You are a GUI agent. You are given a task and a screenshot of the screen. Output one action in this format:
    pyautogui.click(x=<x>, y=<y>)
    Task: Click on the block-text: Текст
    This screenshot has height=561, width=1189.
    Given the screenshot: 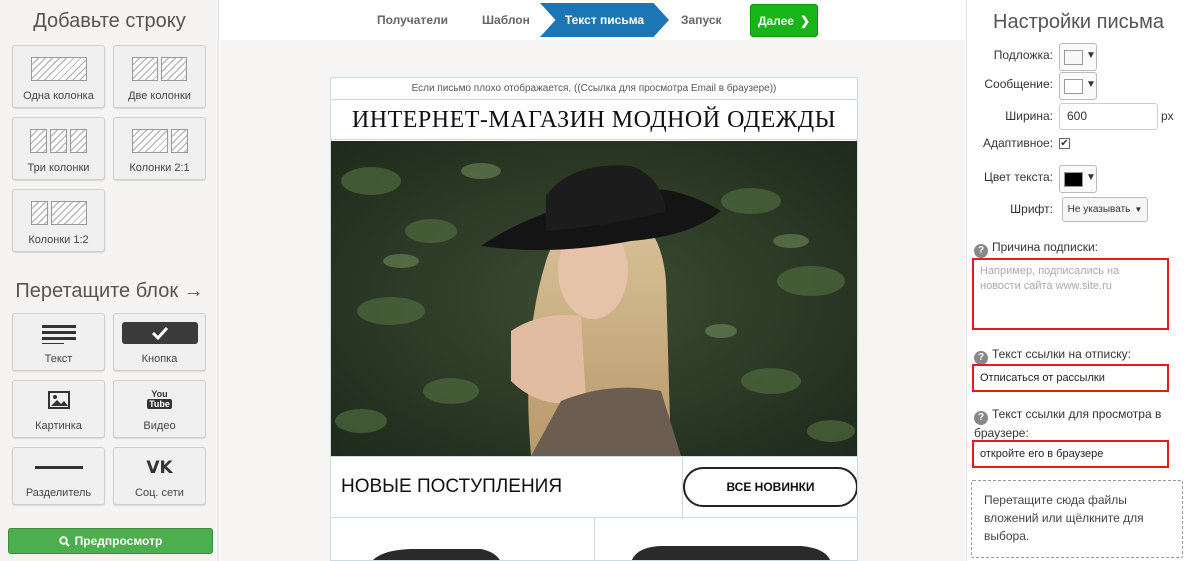 What is the action you would take?
    pyautogui.click(x=58, y=342)
    